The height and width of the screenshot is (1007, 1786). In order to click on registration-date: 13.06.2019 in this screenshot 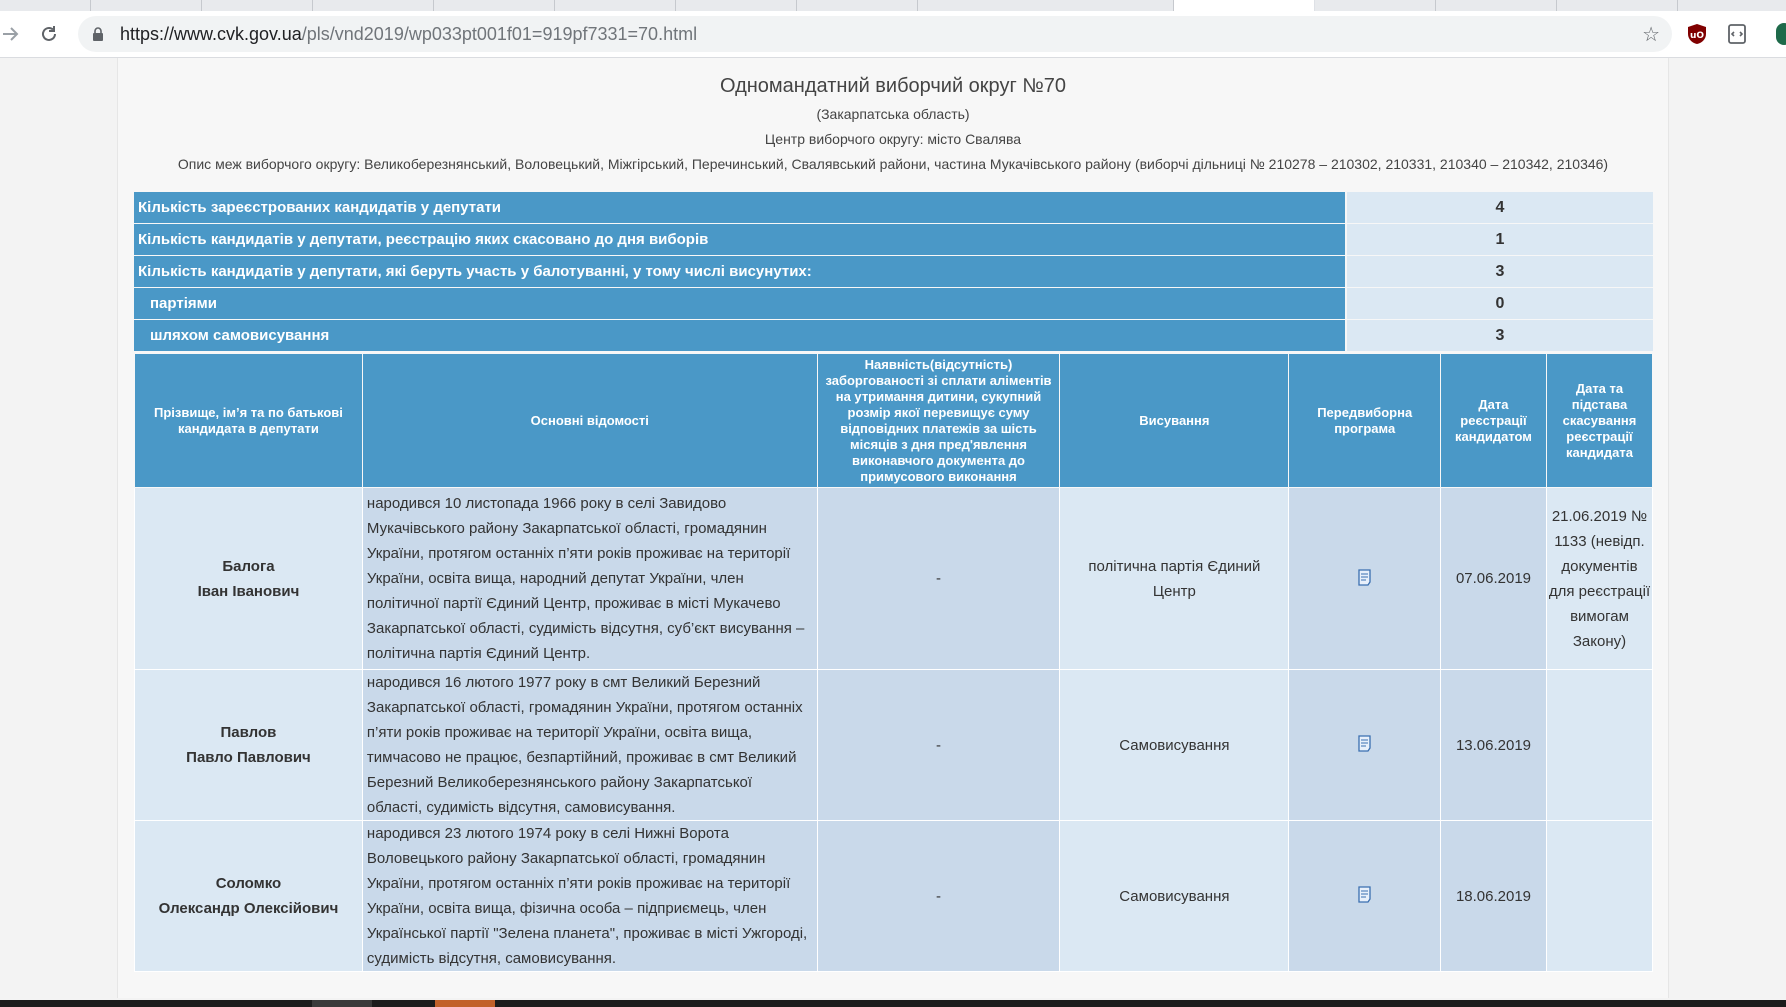, I will do `click(1493, 745)`.